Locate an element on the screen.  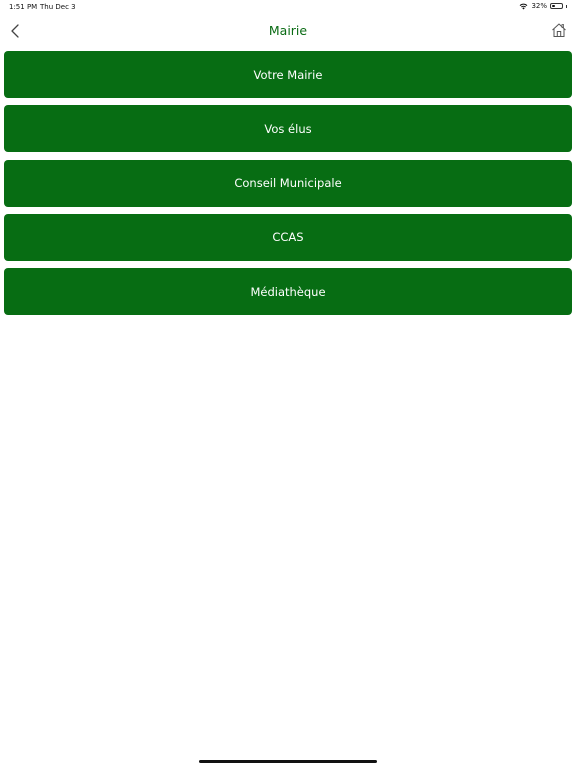
battery-level is located at coordinates (553, 6).